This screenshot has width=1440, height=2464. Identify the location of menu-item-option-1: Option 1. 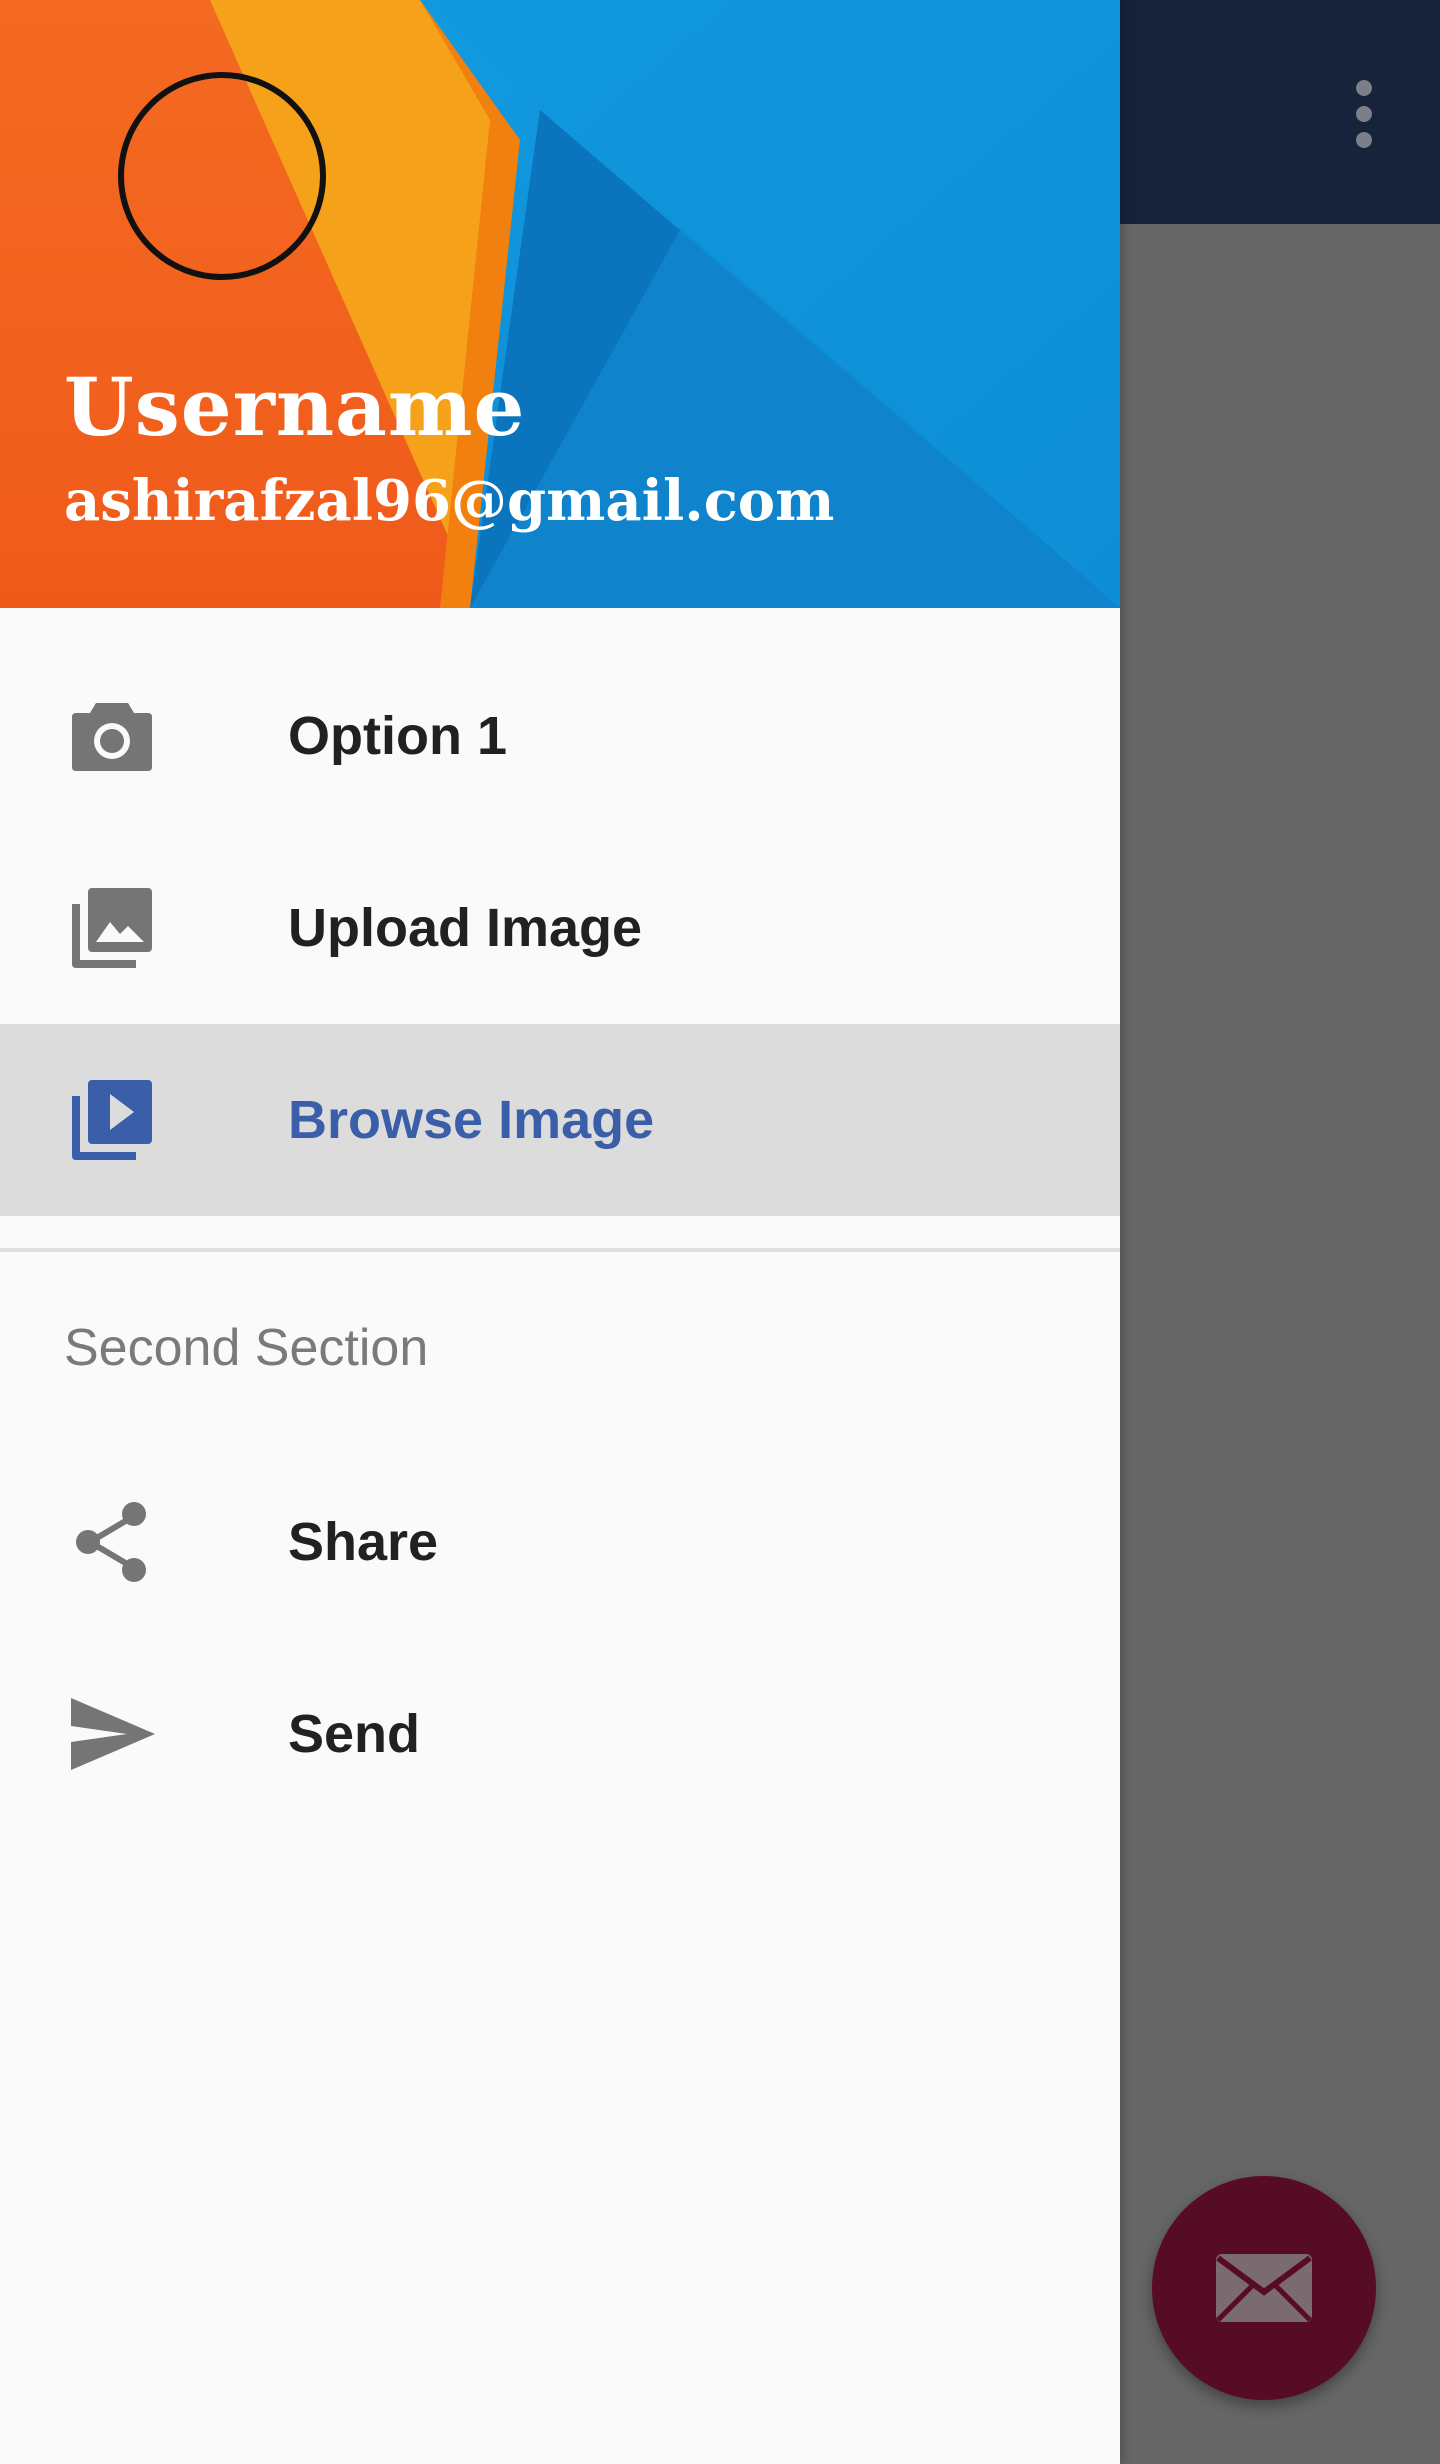
(560, 736).